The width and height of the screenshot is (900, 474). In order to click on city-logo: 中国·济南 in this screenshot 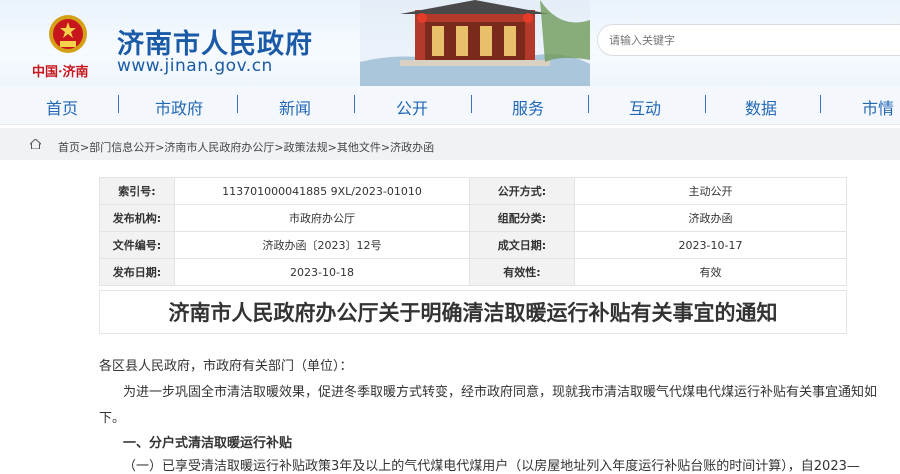, I will do `click(60, 72)`.